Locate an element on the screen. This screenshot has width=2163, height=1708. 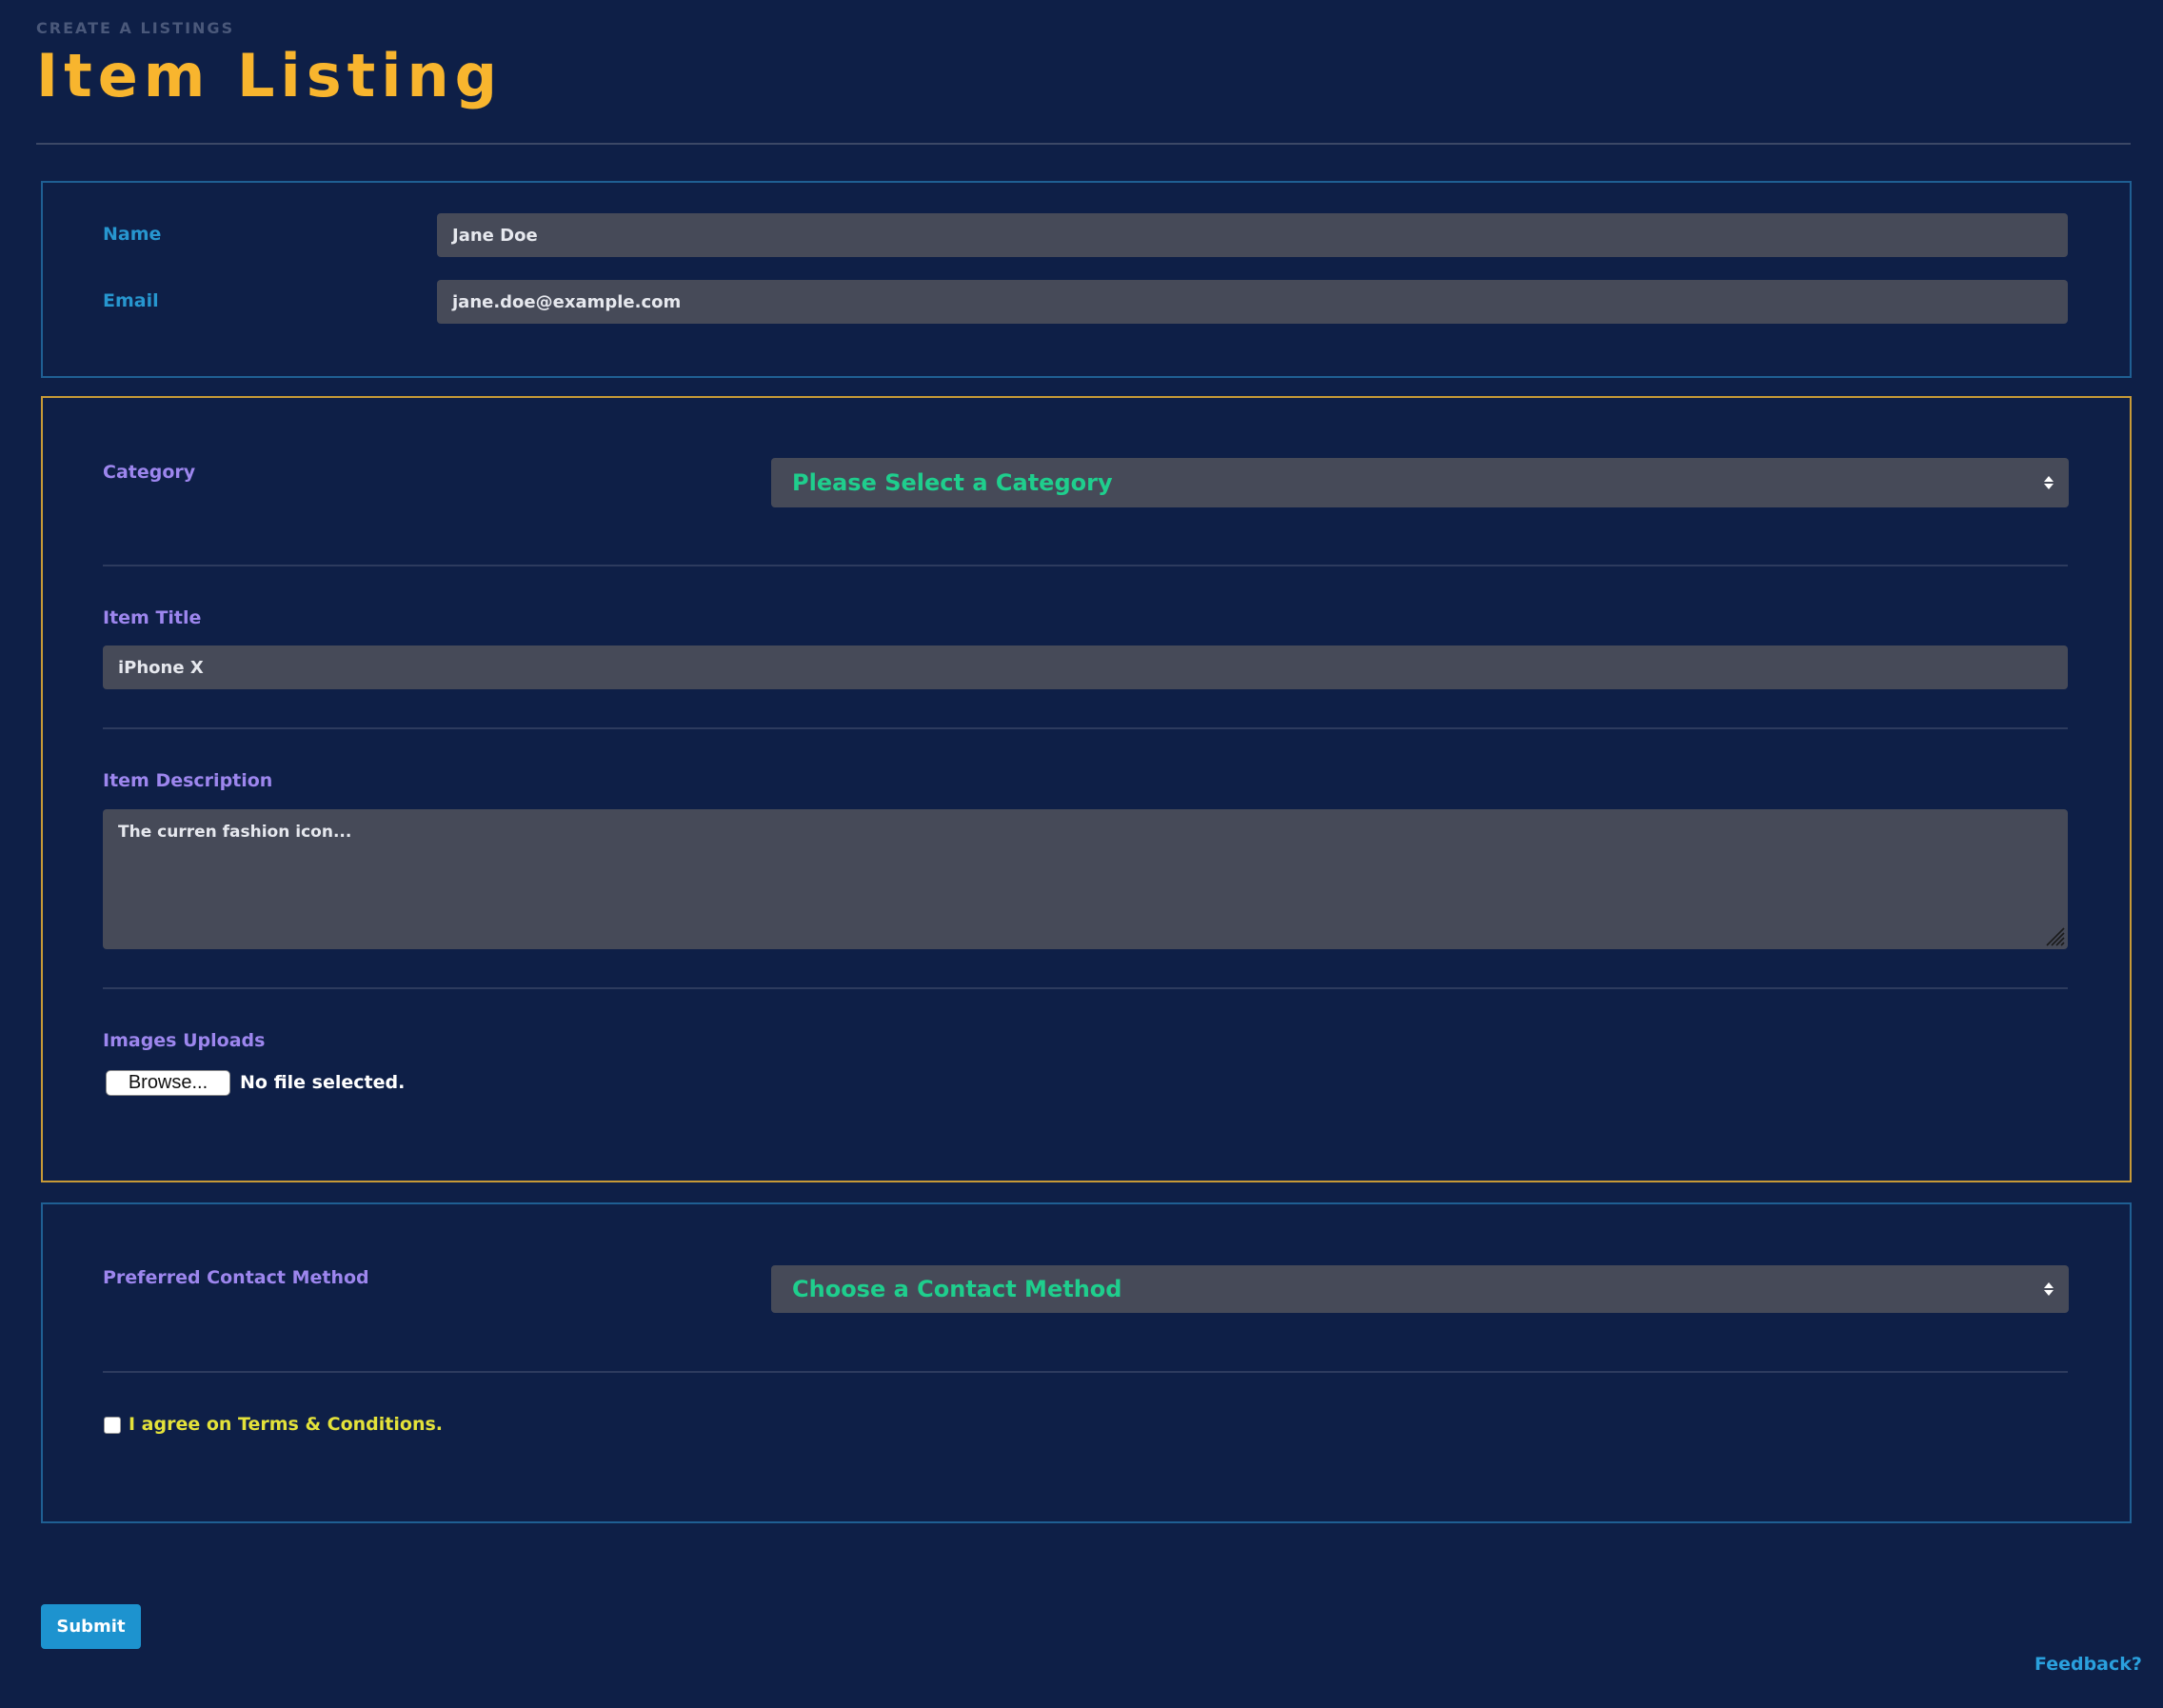
submit-button: Submit is located at coordinates (91, 1626).